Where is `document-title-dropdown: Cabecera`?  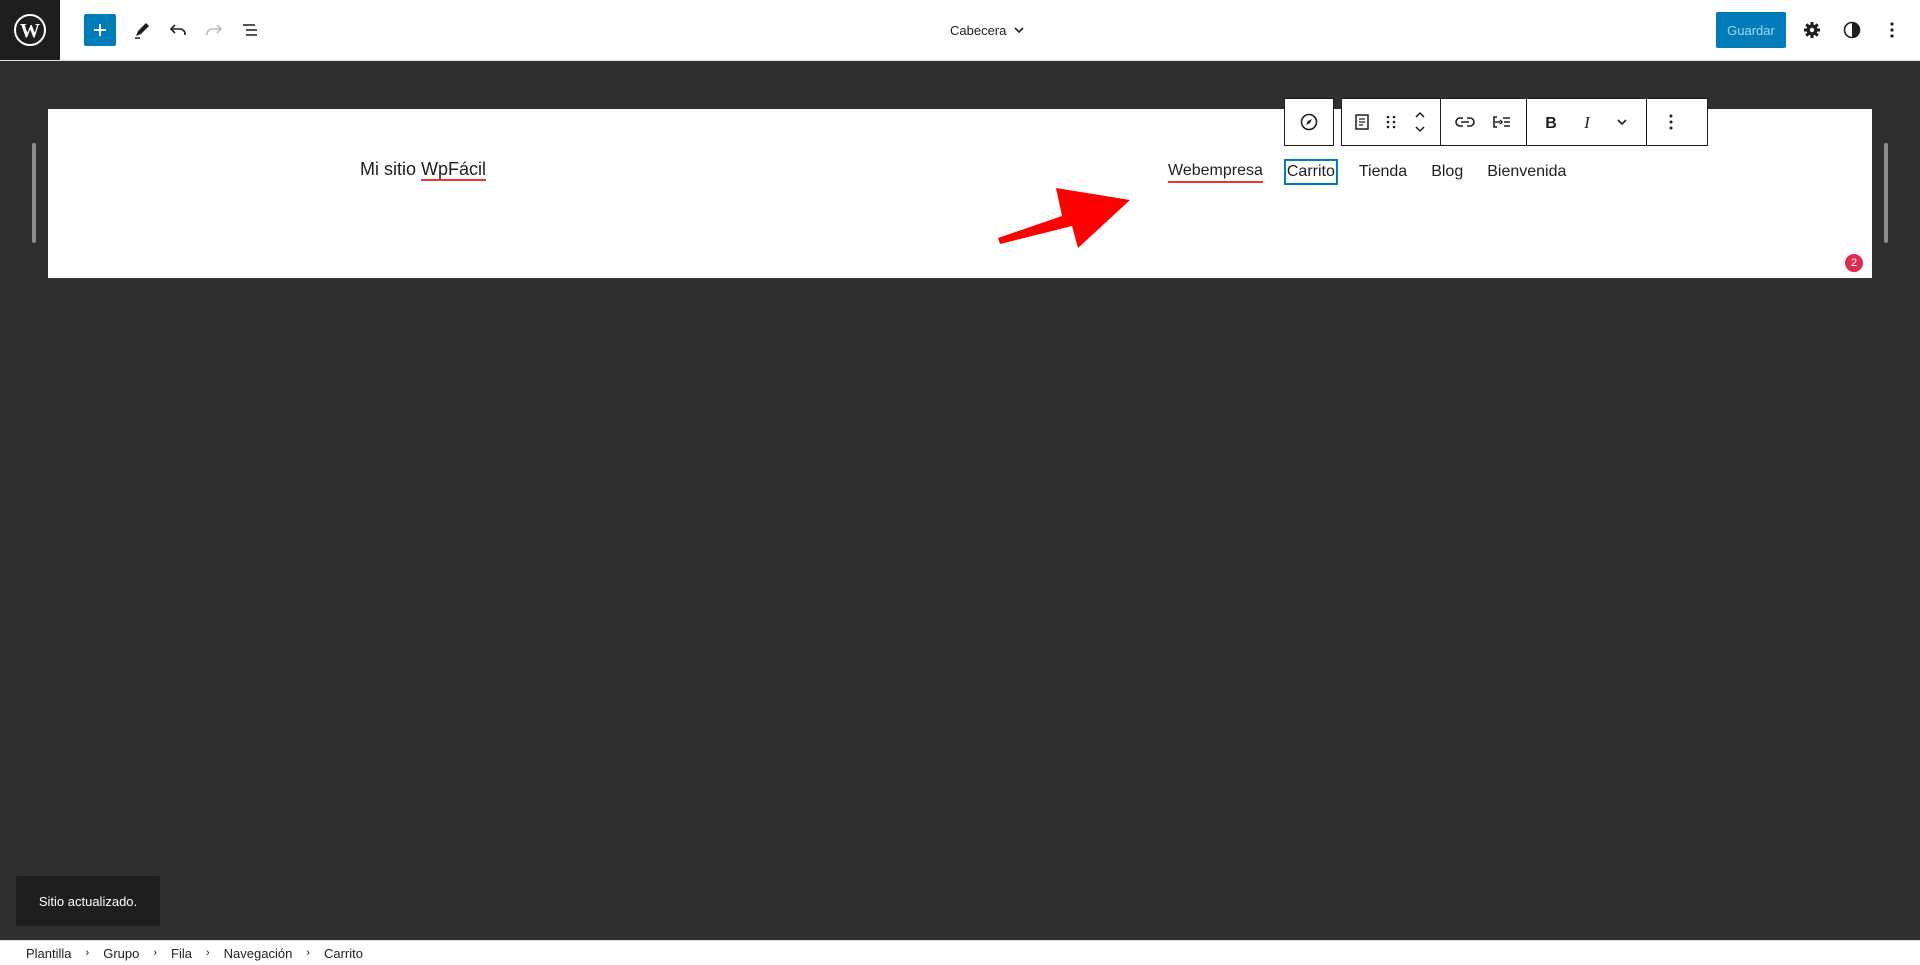
document-title-dropdown: Cabecera is located at coordinates (988, 30).